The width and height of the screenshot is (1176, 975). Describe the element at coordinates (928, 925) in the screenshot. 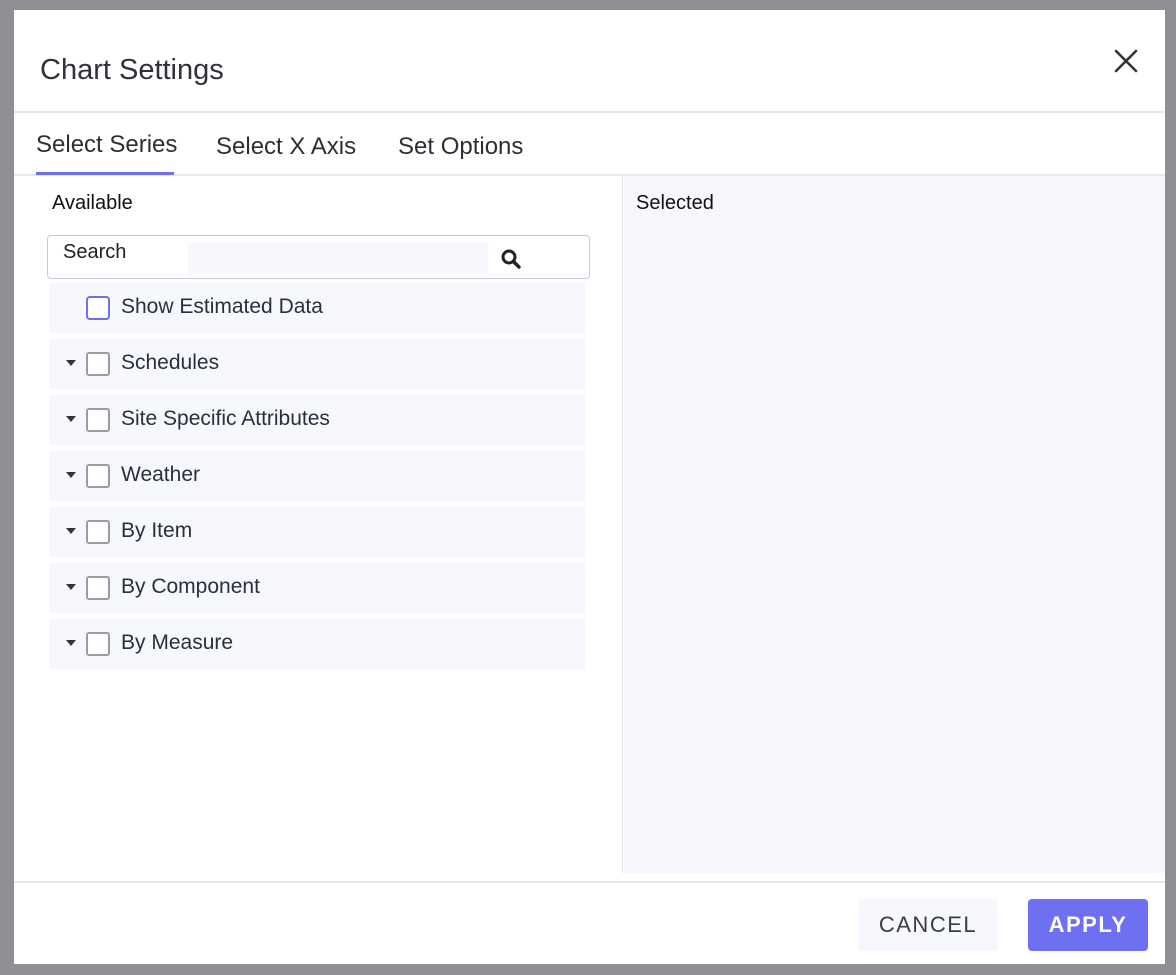

I see `cancel-button: CANCEL` at that location.